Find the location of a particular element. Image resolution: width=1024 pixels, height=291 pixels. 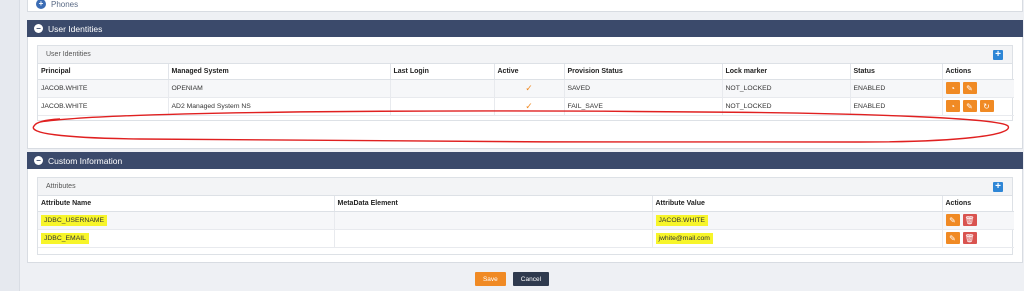

annotation-ellipse is located at coordinates (521, 126).